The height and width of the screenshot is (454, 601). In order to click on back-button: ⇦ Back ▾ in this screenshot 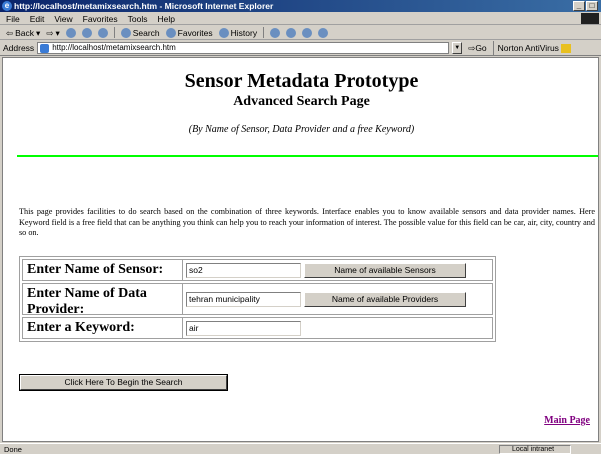, I will do `click(23, 33)`.